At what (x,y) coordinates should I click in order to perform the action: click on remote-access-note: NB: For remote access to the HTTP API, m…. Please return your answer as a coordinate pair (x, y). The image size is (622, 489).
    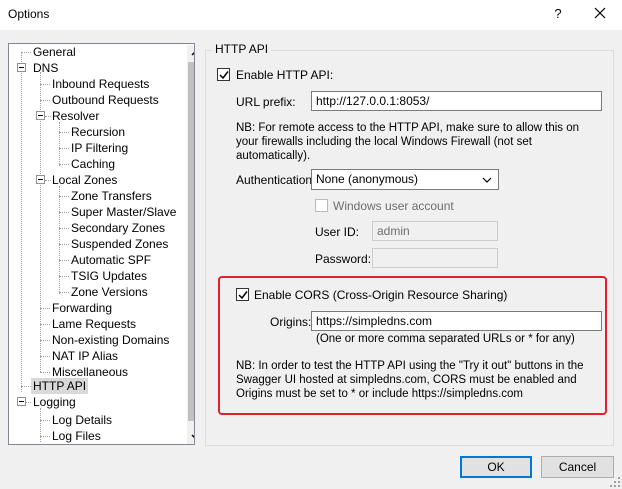
    Looking at the image, I should click on (408, 142).